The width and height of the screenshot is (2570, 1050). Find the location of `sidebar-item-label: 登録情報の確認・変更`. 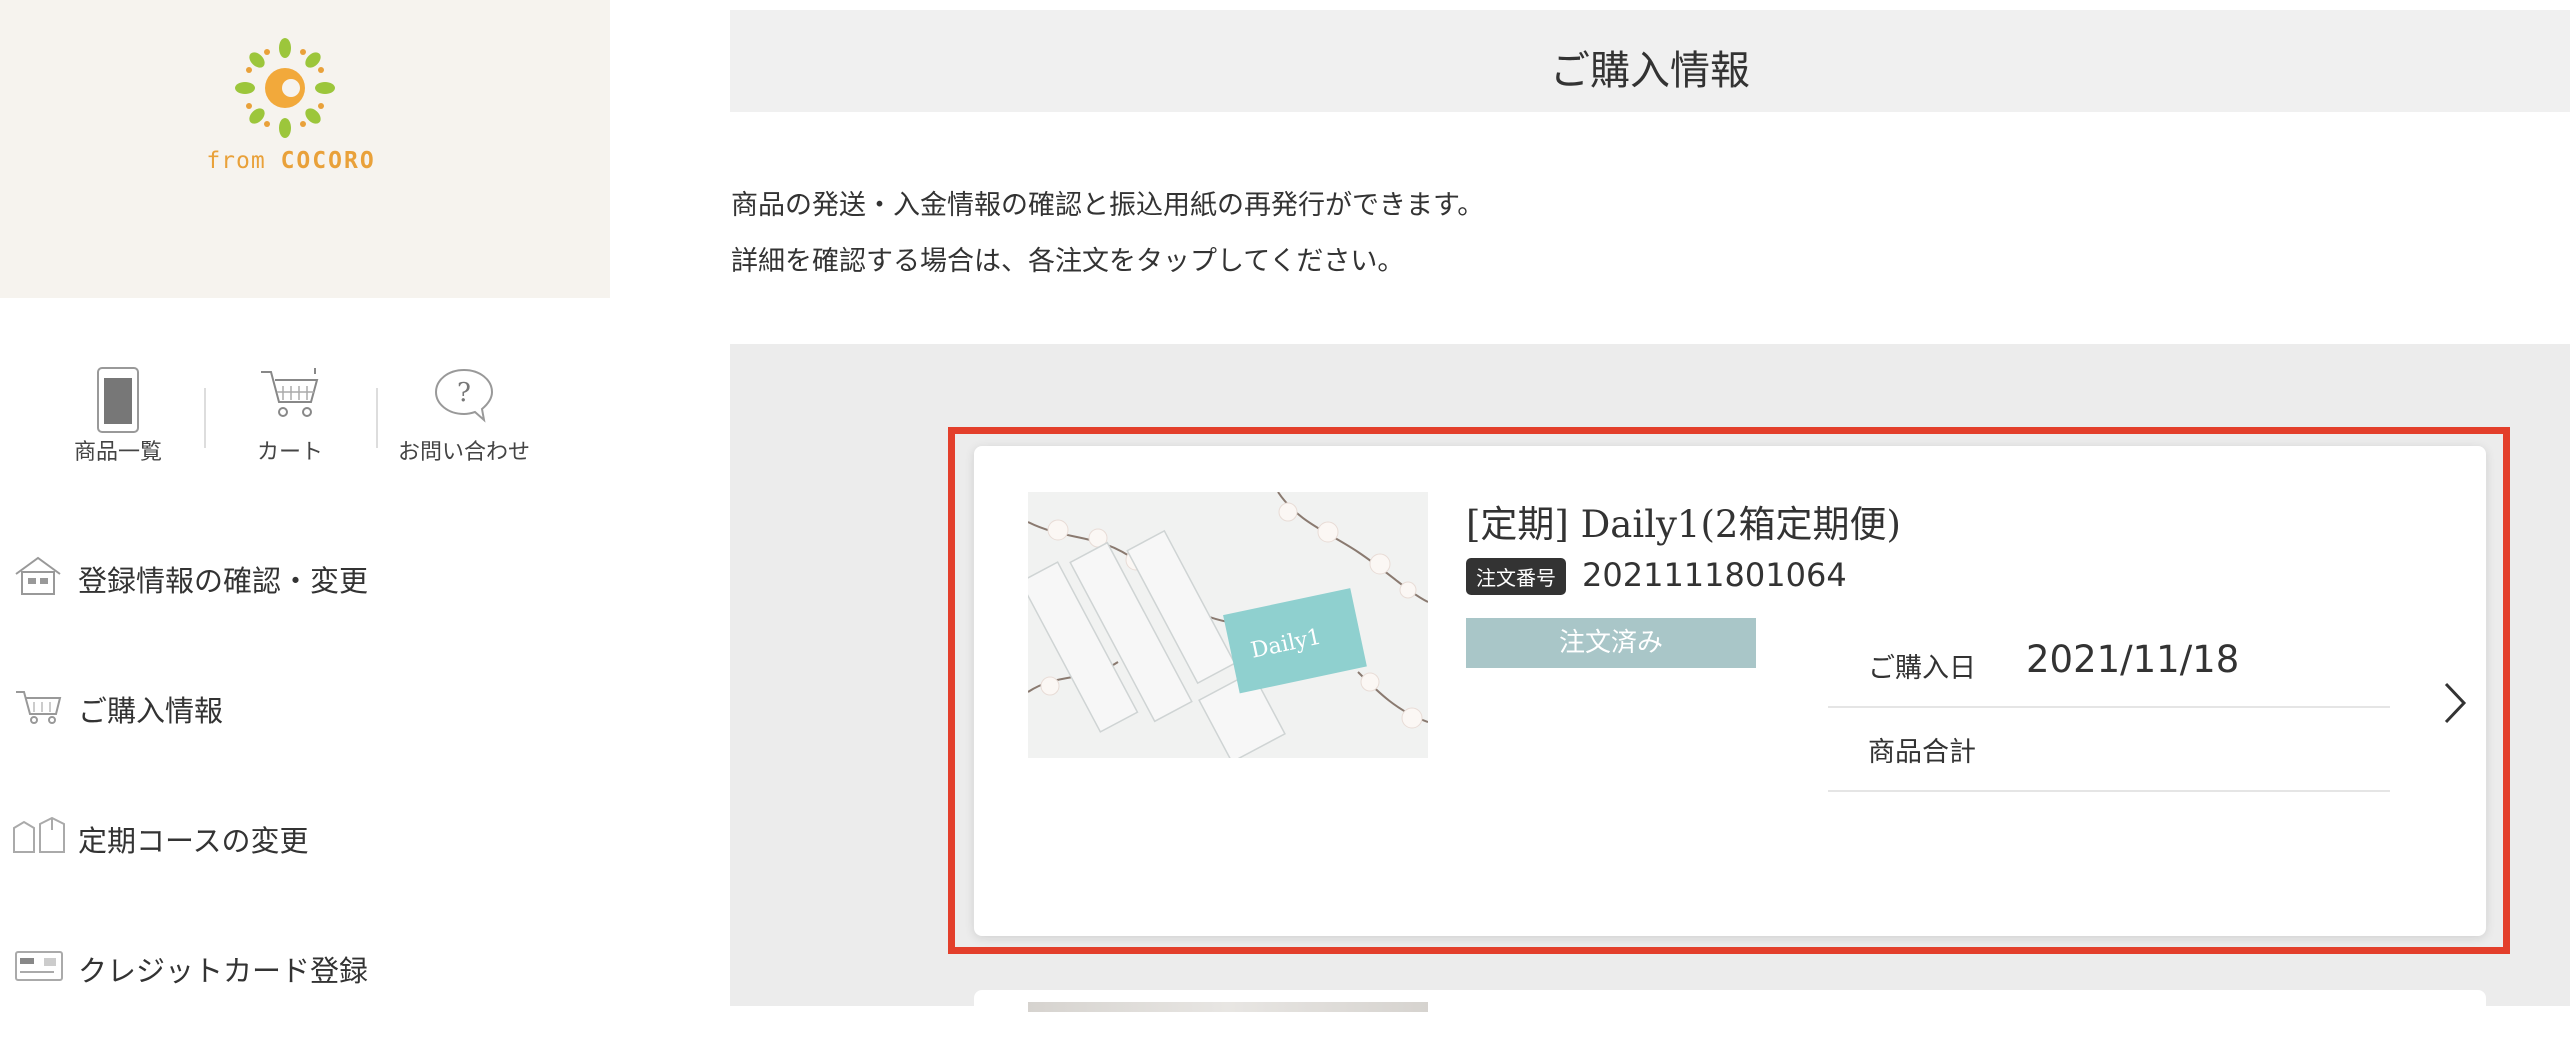

sidebar-item-label: 登録情報の確認・変更 is located at coordinates (223, 581).